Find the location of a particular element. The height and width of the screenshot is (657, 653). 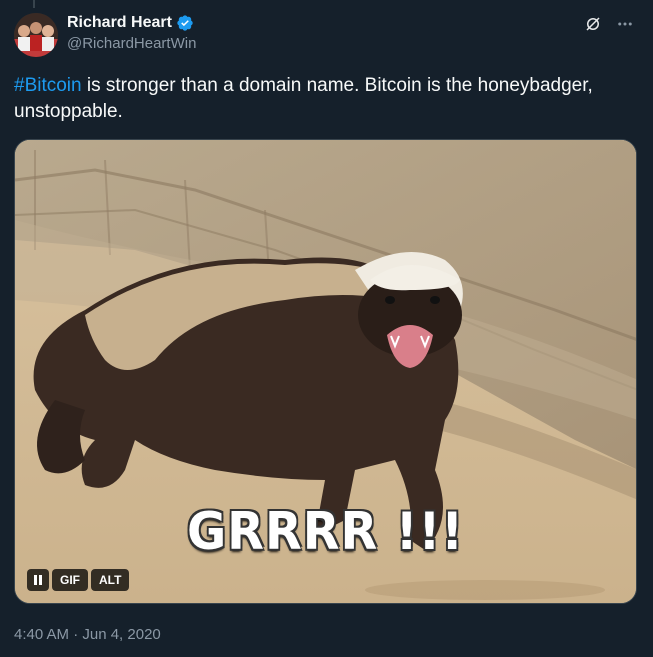

verified-badge-icon is located at coordinates (185, 23).